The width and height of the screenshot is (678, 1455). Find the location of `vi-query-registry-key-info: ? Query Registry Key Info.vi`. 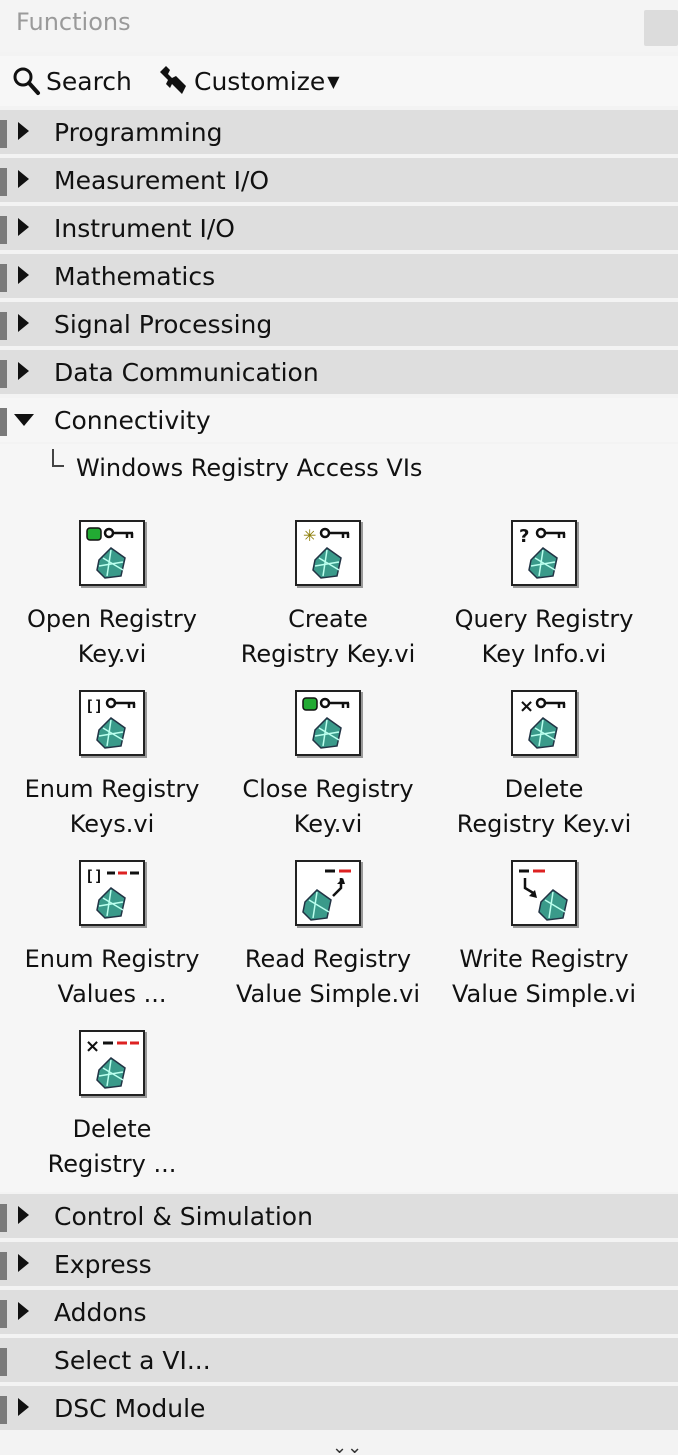

vi-query-registry-key-info: ? Query Registry Key Info.vi is located at coordinates (544, 605).